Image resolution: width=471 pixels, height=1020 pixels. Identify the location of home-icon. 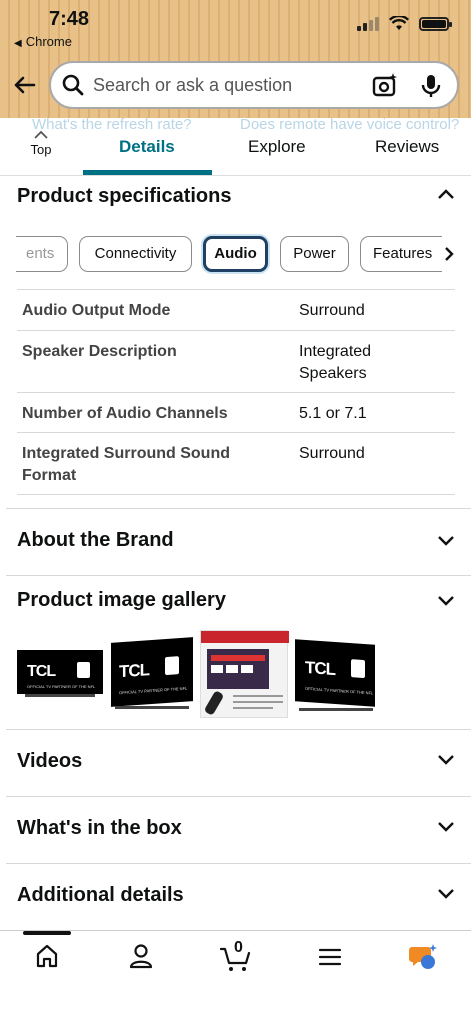
(47, 956).